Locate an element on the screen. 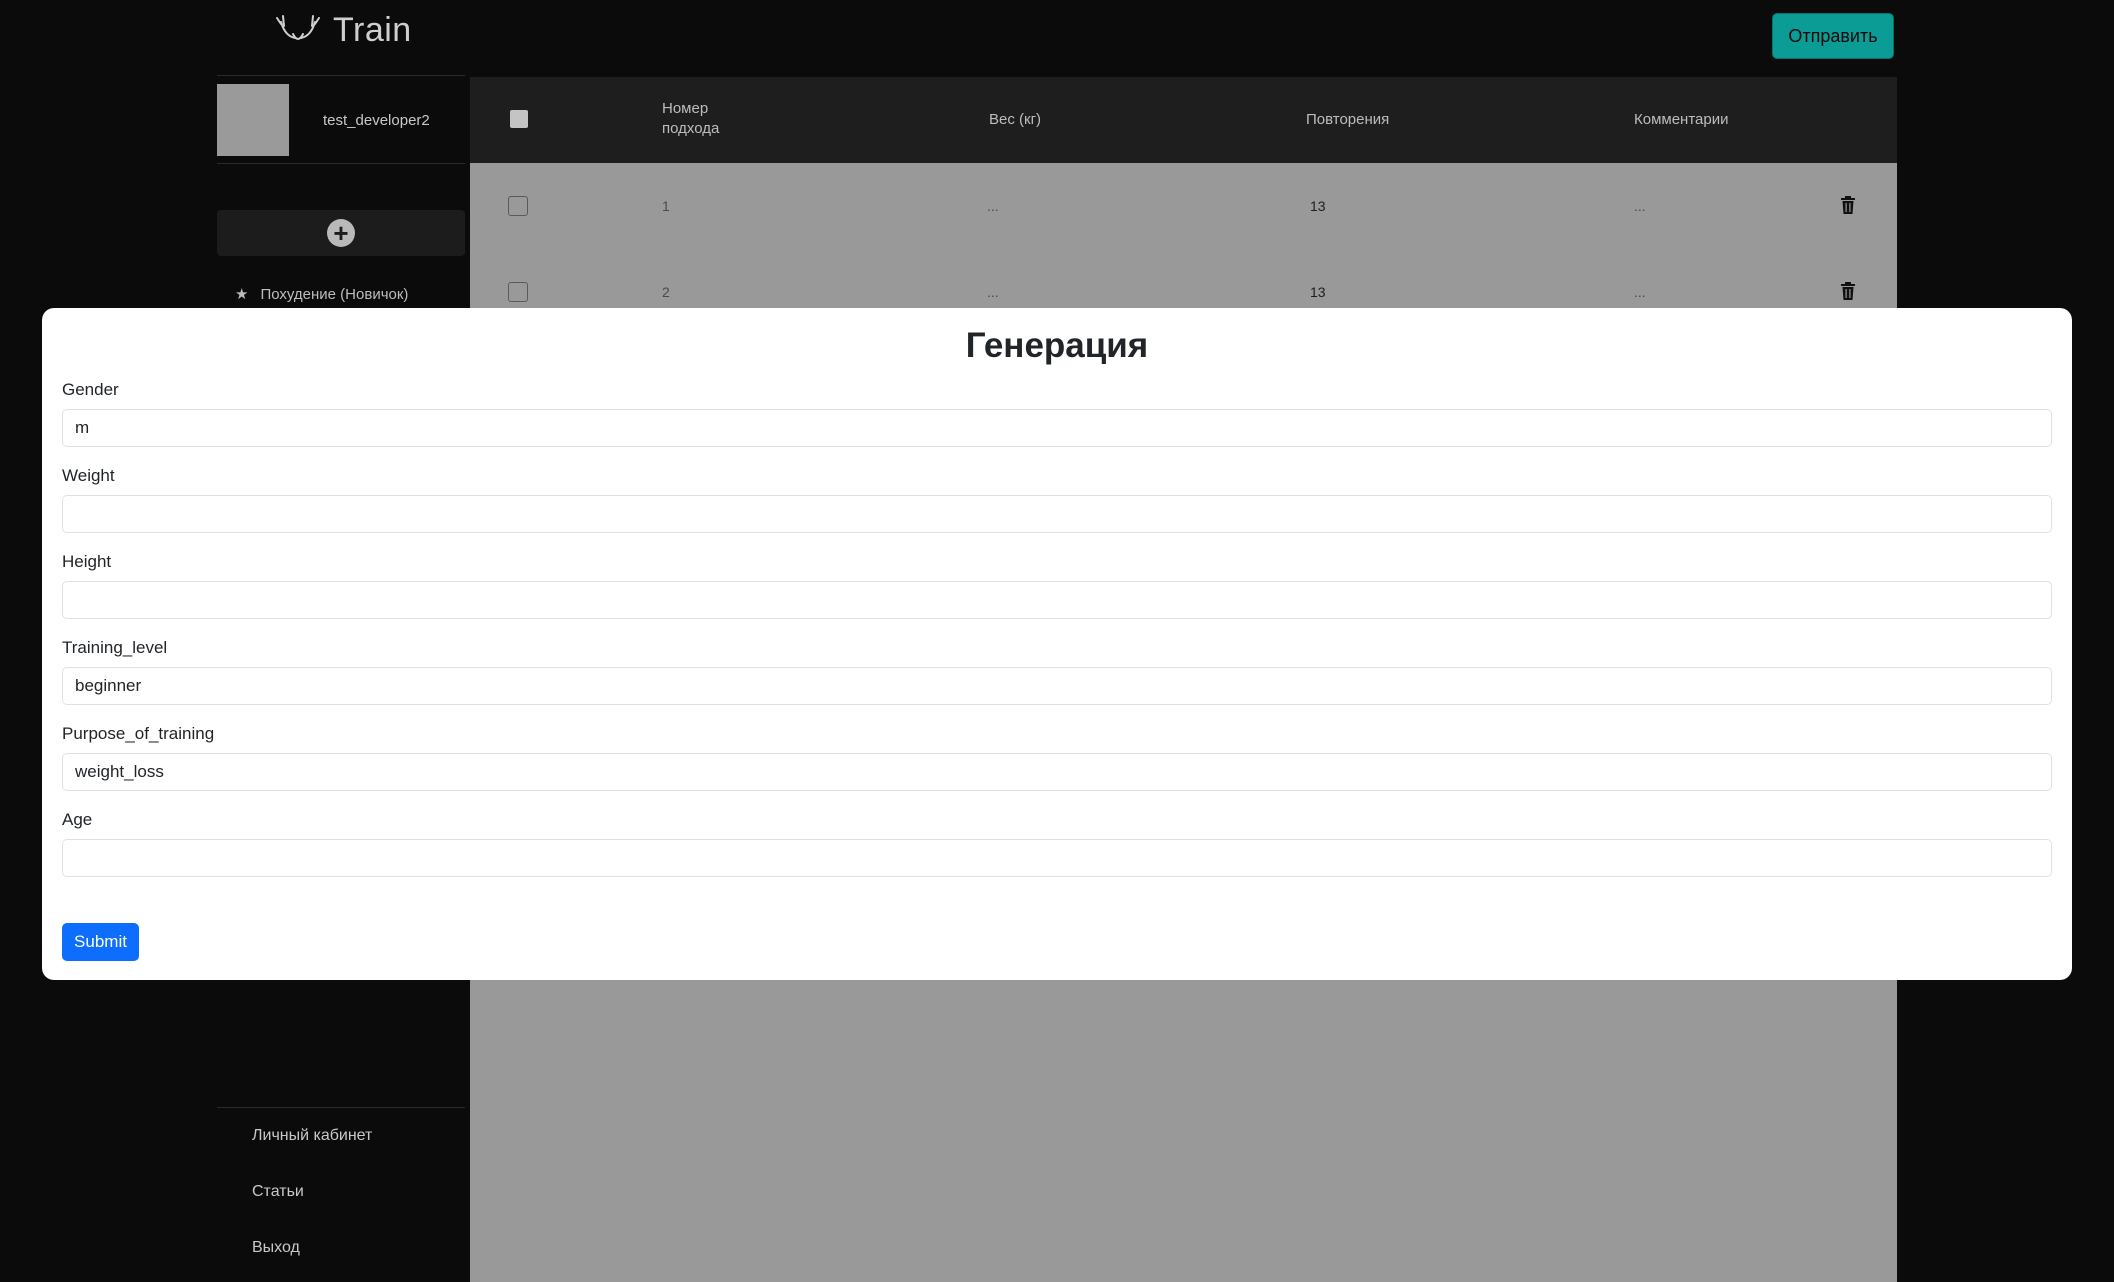 Image resolution: width=2114 pixels, height=1282 pixels. app-logo: Train is located at coordinates (343, 30).